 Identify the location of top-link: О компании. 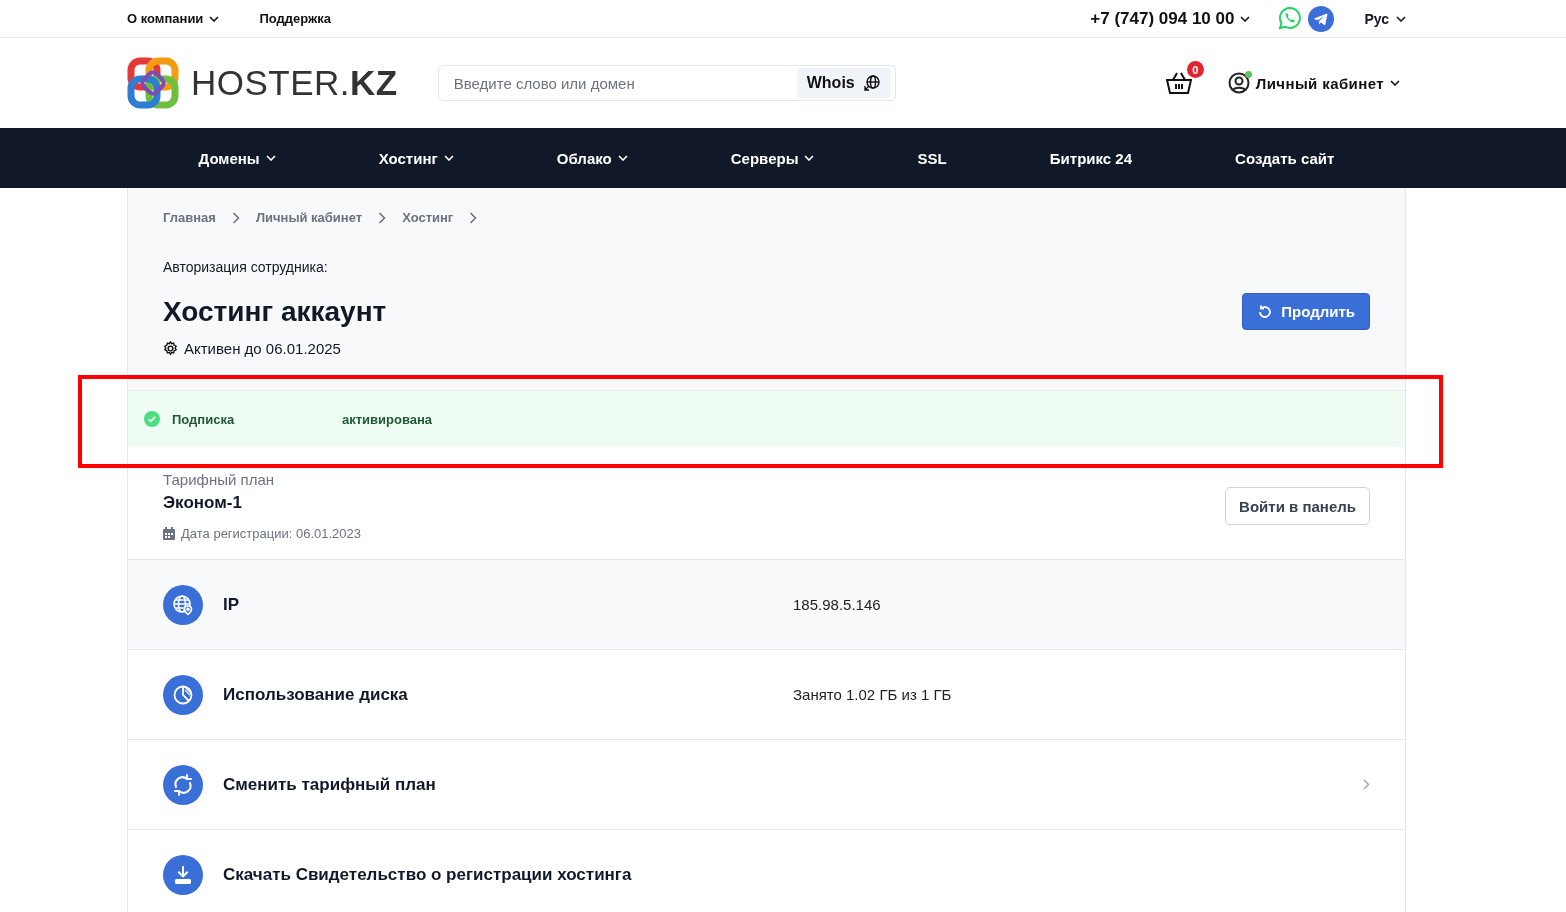
(173, 18).